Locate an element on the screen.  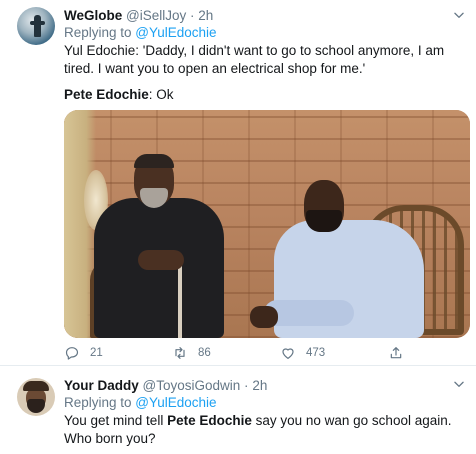
tweet-text-before: You get mind tell is located at coordinates (116, 420).